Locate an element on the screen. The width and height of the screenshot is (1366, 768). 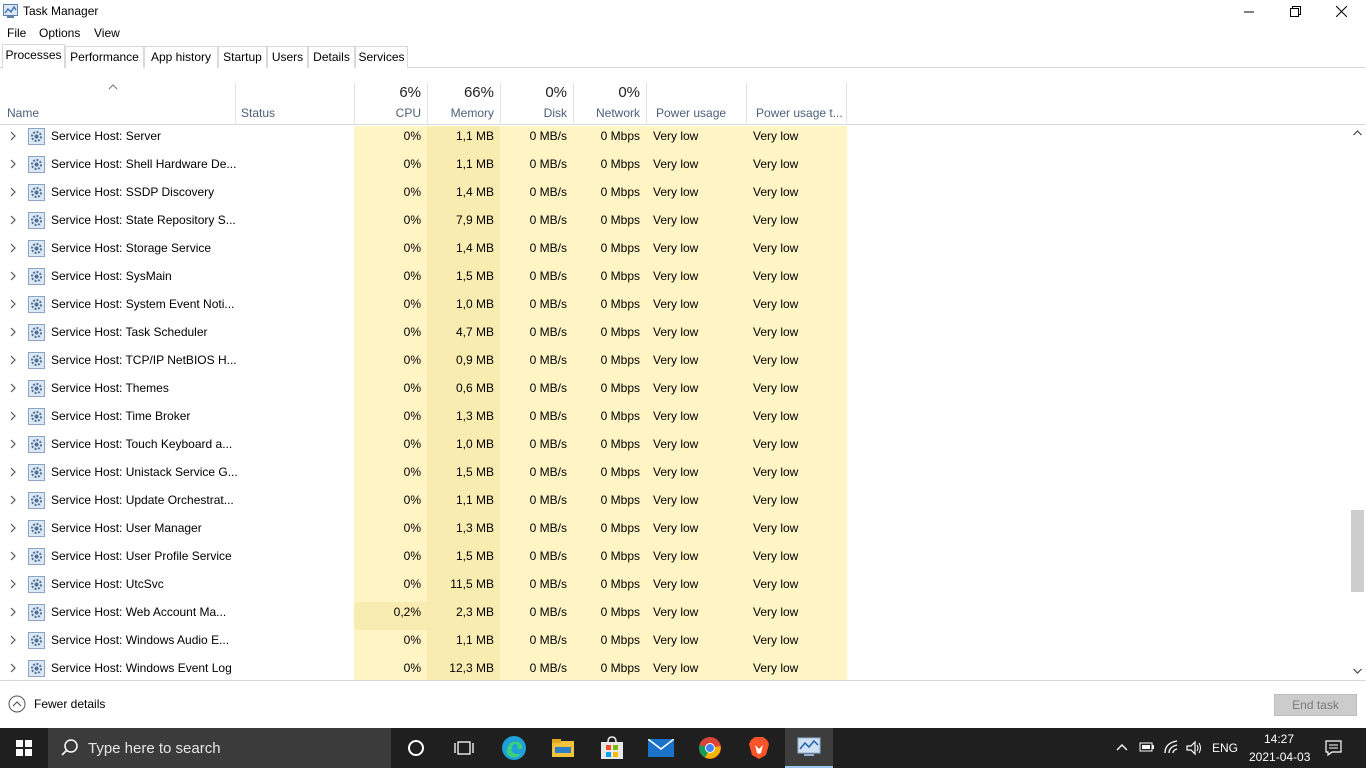
minimize-button is located at coordinates (1249, 11).